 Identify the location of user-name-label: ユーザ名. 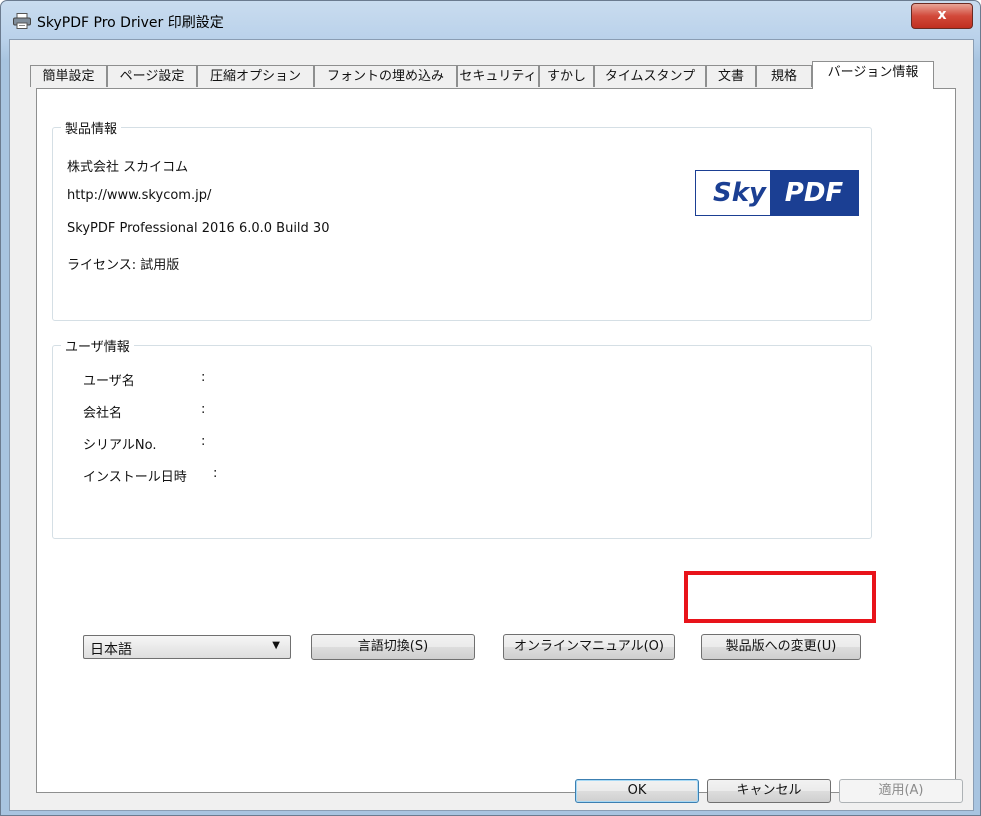
(109, 381).